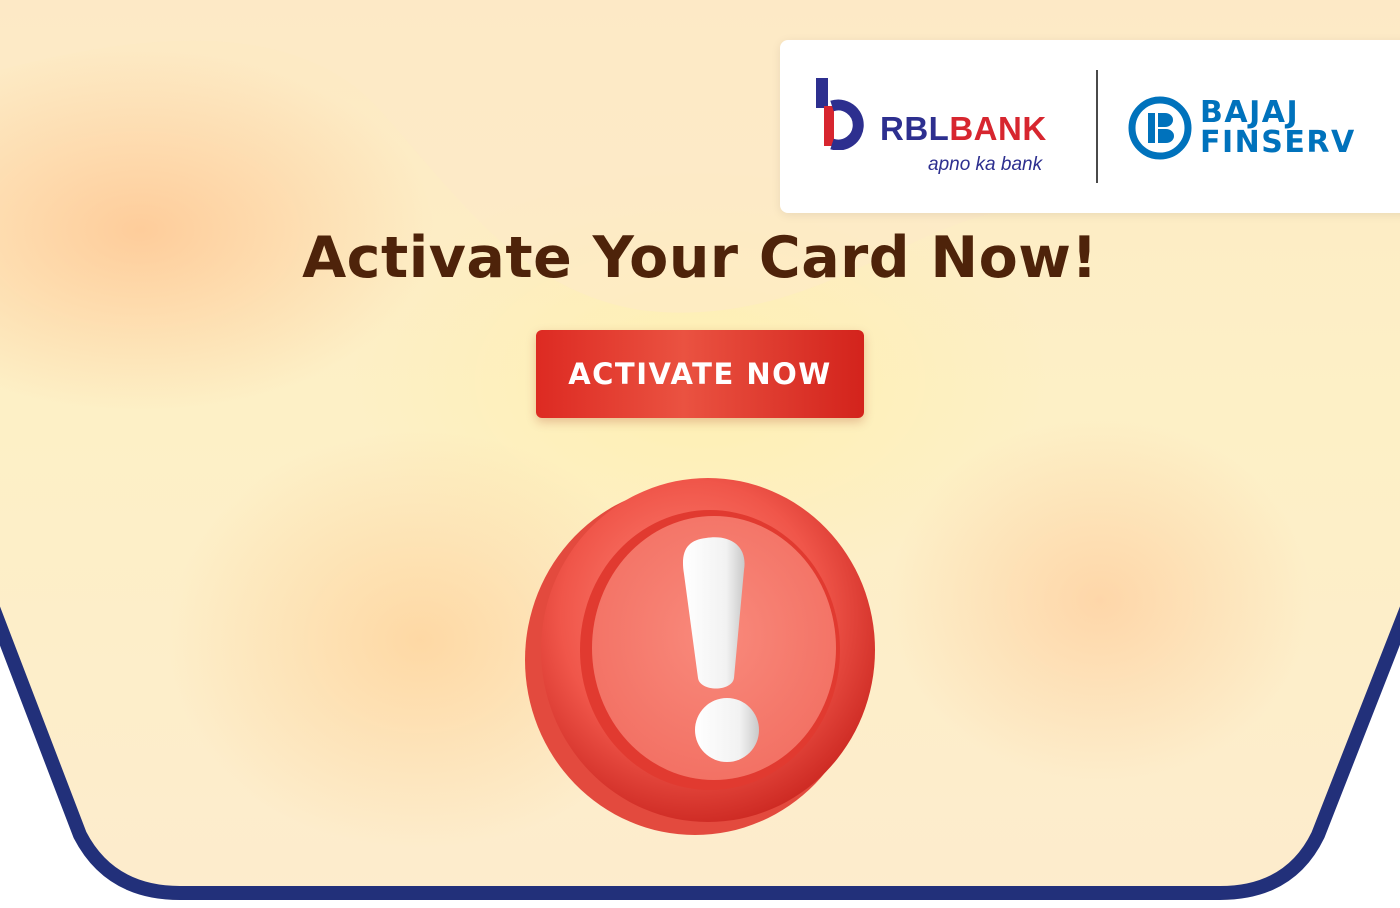  I want to click on bajaj-finserv-wordmark: BAJAJ FINSERV, so click(1278, 128).